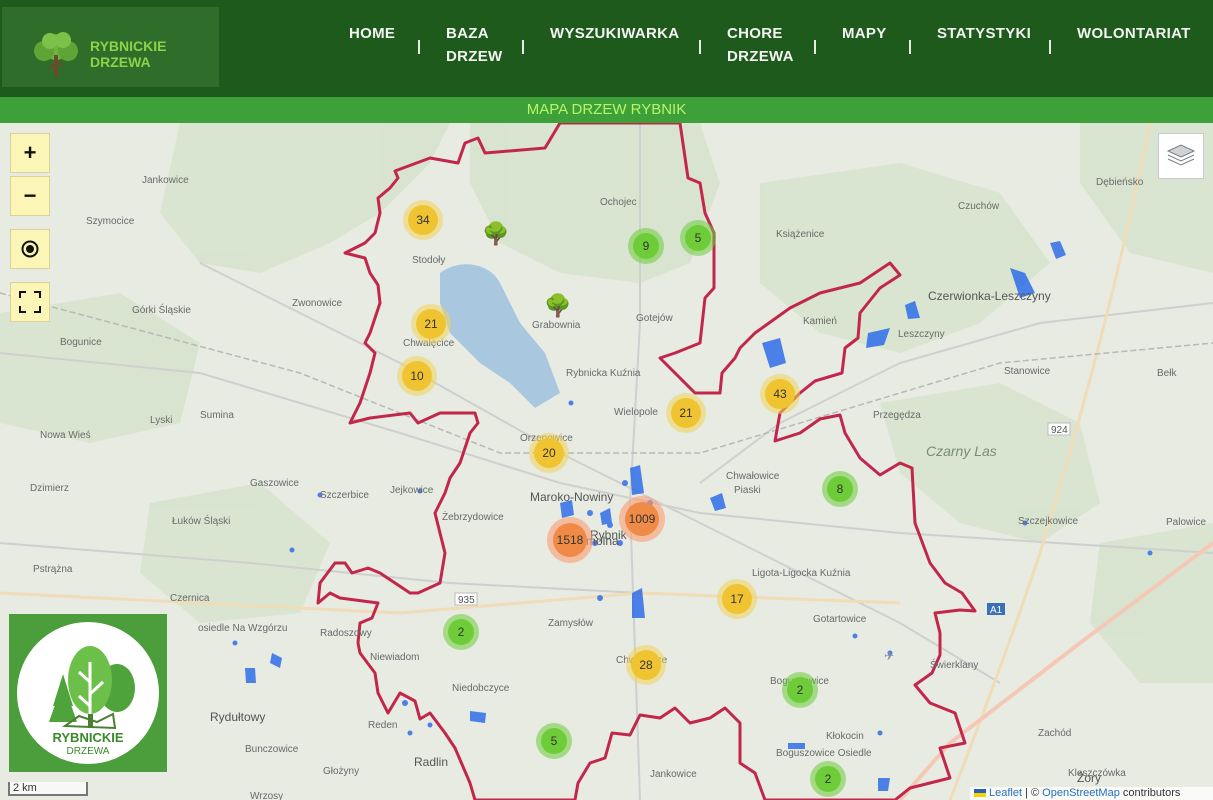 This screenshot has height=800, width=1213. I want to click on place-label: Zamysłów, so click(571, 623).